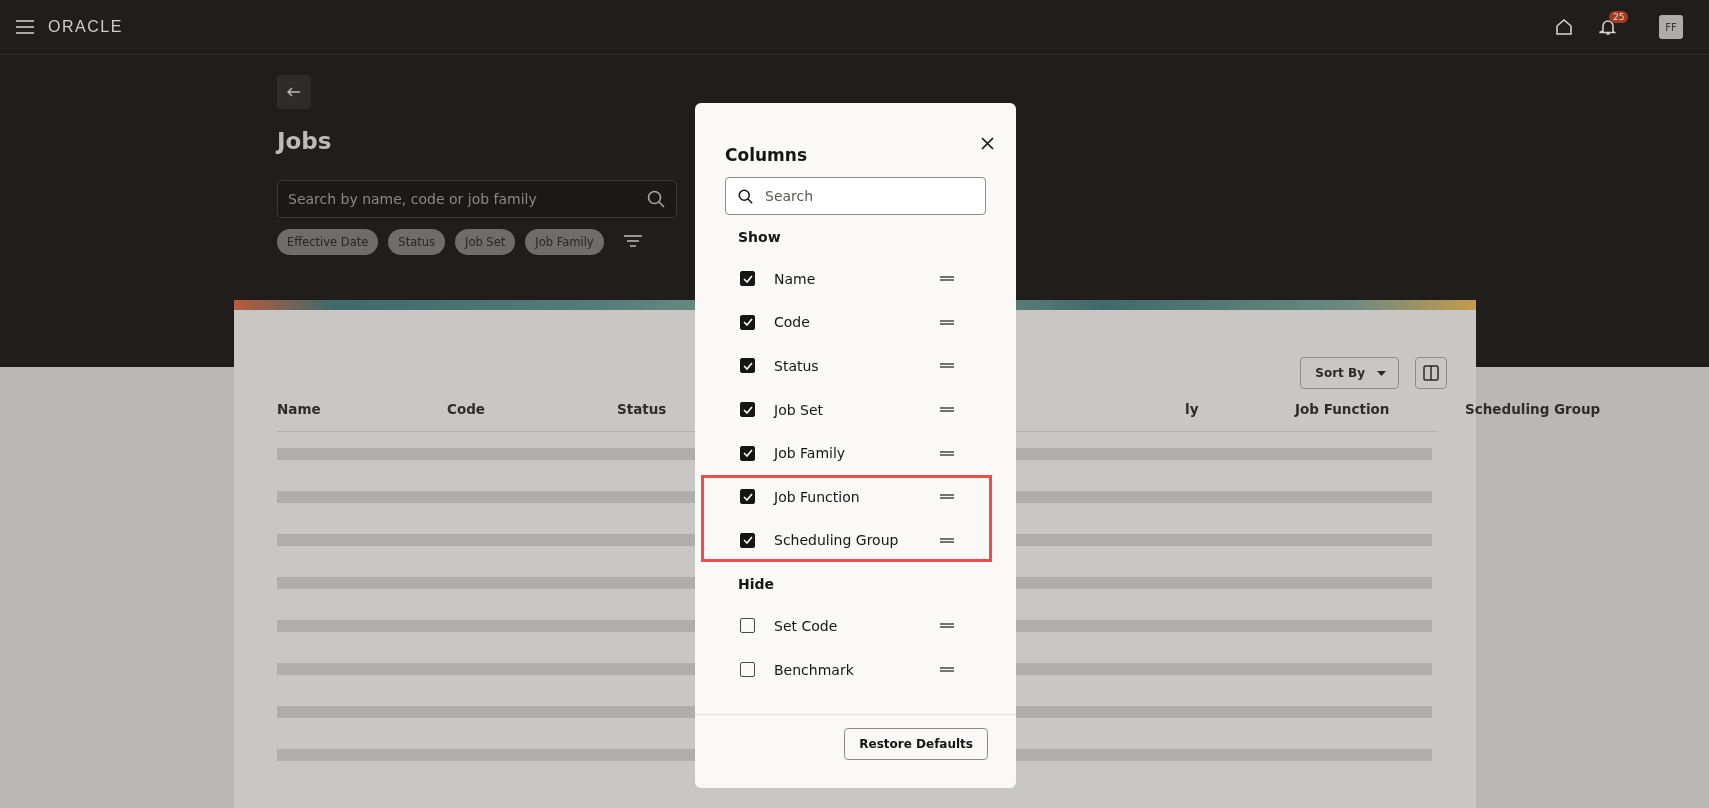 This screenshot has height=808, width=1709. I want to click on dialog-title: Columns, so click(766, 155).